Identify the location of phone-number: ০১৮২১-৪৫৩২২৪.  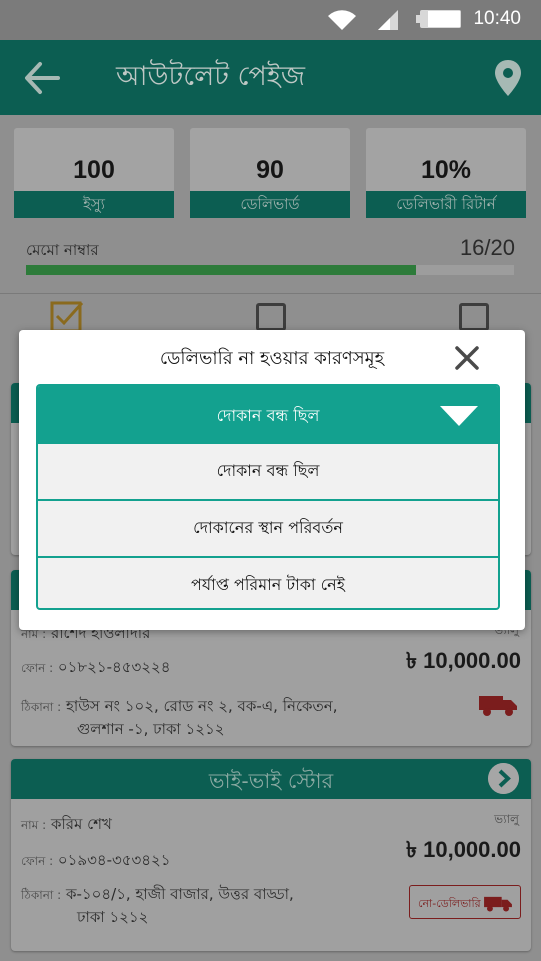
(114, 667).